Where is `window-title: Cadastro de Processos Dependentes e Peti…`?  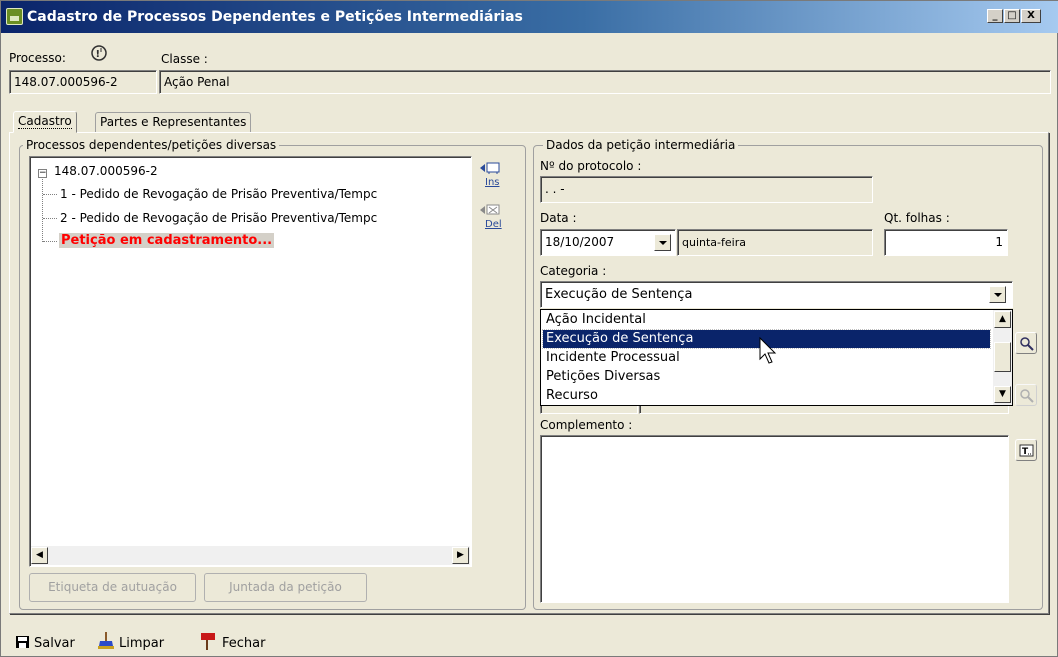
window-title: Cadastro de Processos Dependentes e Peti… is located at coordinates (275, 17).